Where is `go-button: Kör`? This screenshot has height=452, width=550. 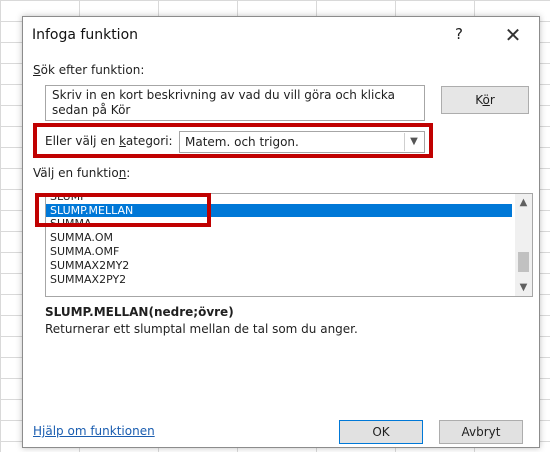 go-button: Kör is located at coordinates (485, 100).